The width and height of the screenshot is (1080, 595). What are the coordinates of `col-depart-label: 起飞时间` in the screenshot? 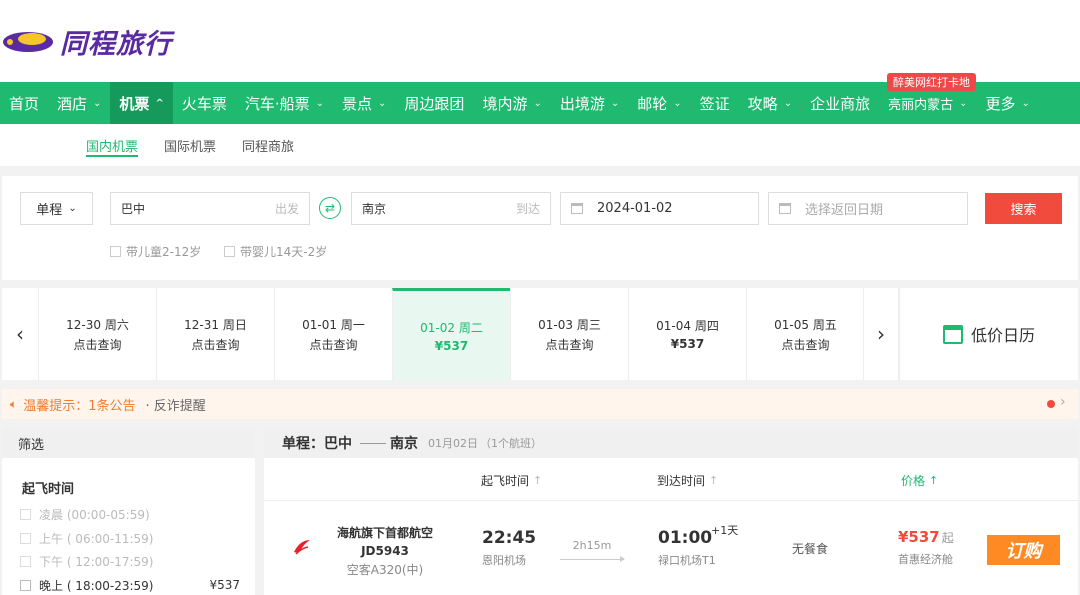 It's located at (505, 481).